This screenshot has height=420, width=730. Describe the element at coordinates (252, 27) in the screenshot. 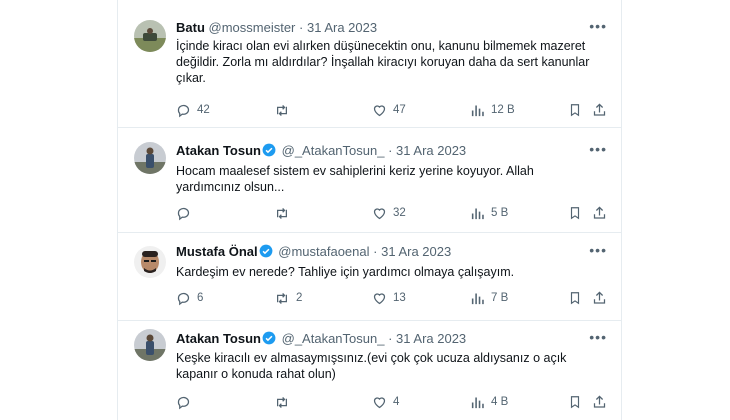

I see `author-handle: @mossmeister` at that location.